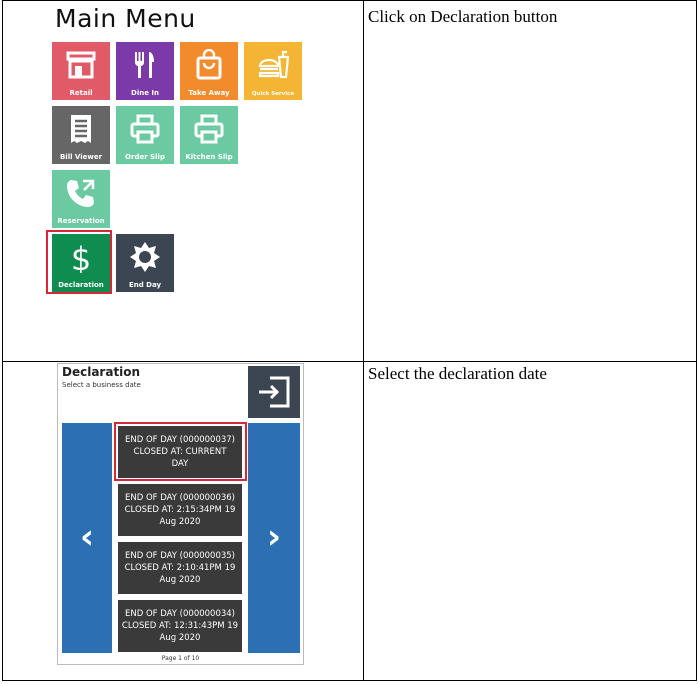 The height and width of the screenshot is (684, 700). I want to click on declaration-highlight, so click(79, 262).